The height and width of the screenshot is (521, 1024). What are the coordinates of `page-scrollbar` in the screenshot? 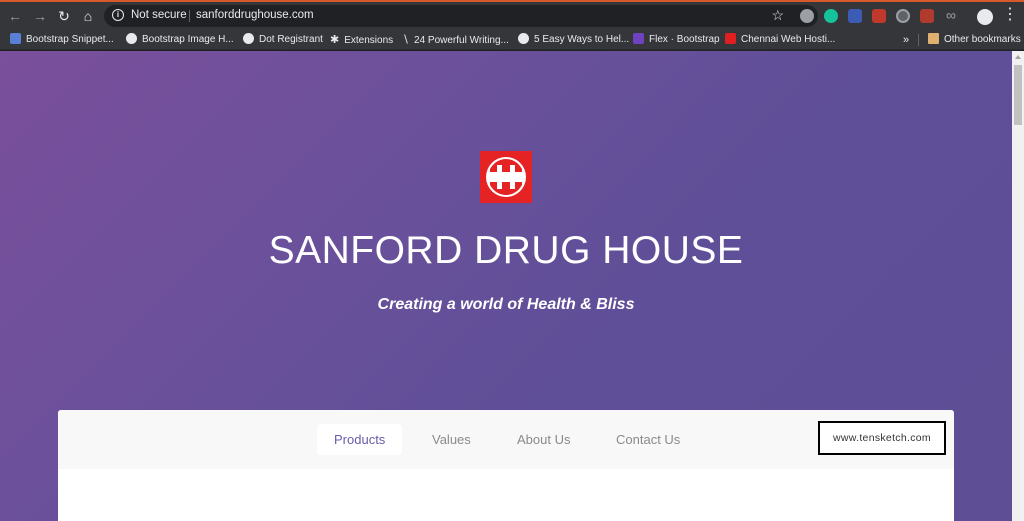 It's located at (1018, 286).